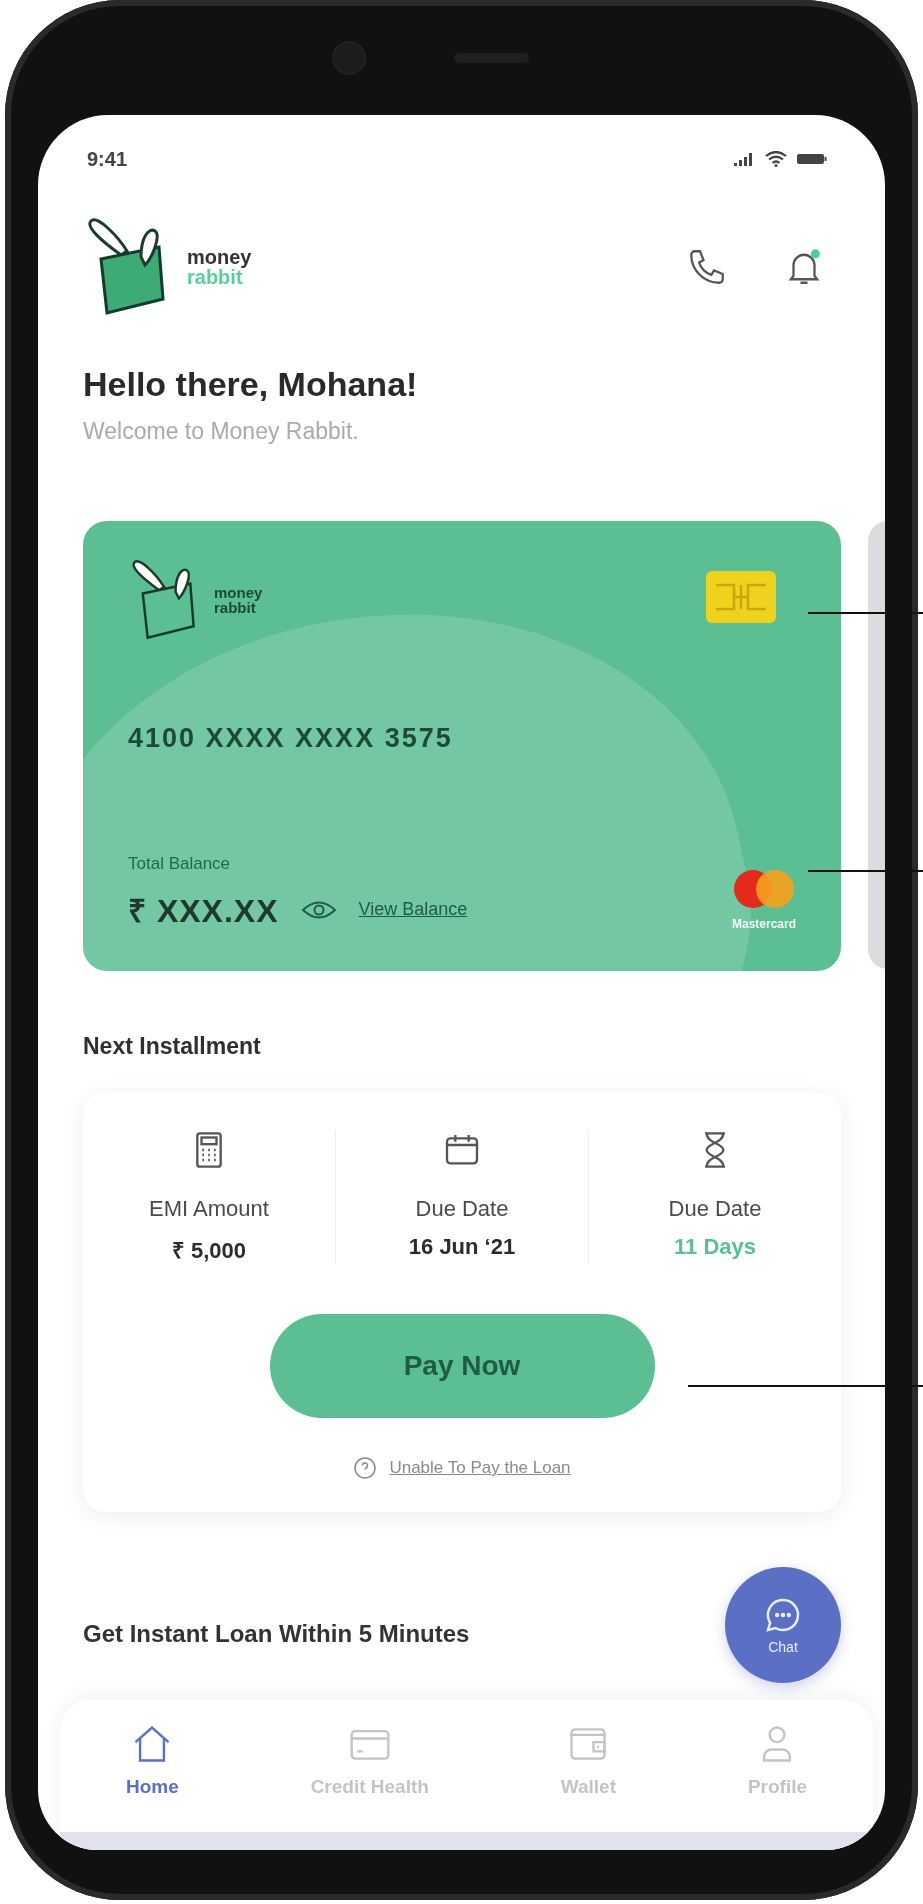 The width and height of the screenshot is (923, 1904). What do you see at coordinates (744, 159) in the screenshot?
I see `signal-icon` at bounding box center [744, 159].